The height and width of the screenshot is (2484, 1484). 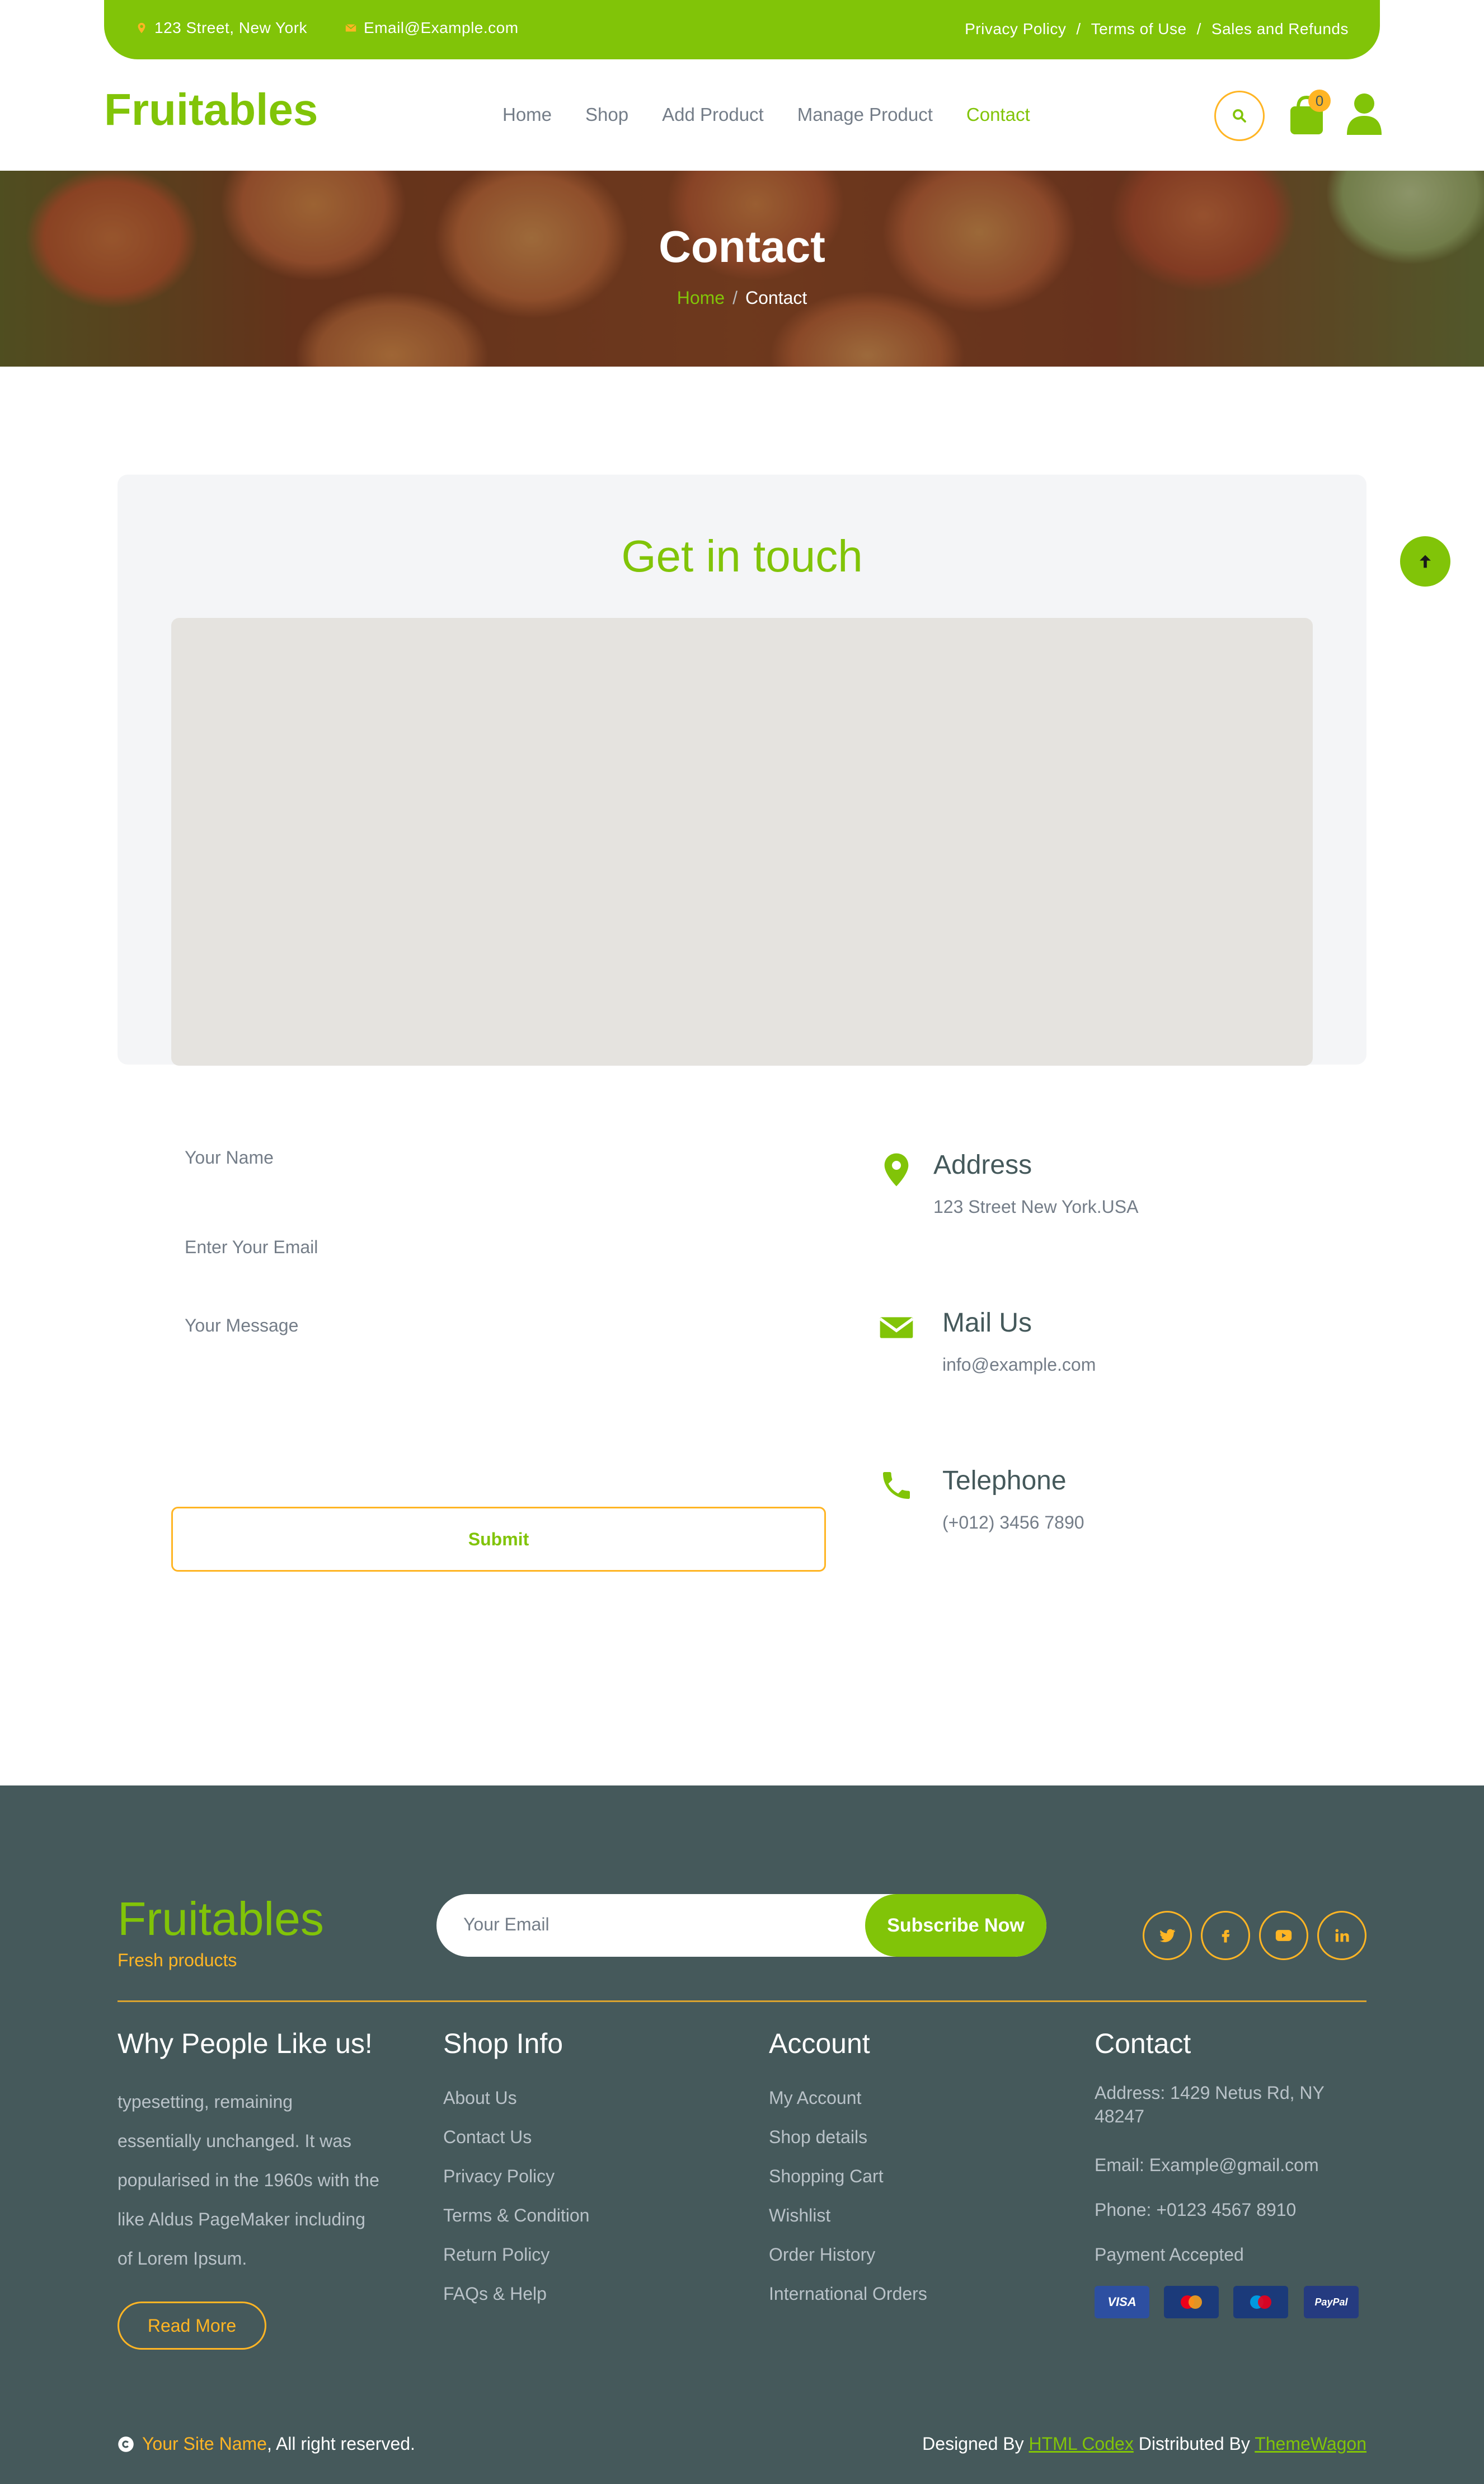 What do you see at coordinates (1194, 2444) in the screenshot?
I see `distributed-by-prefix: Distributed By` at bounding box center [1194, 2444].